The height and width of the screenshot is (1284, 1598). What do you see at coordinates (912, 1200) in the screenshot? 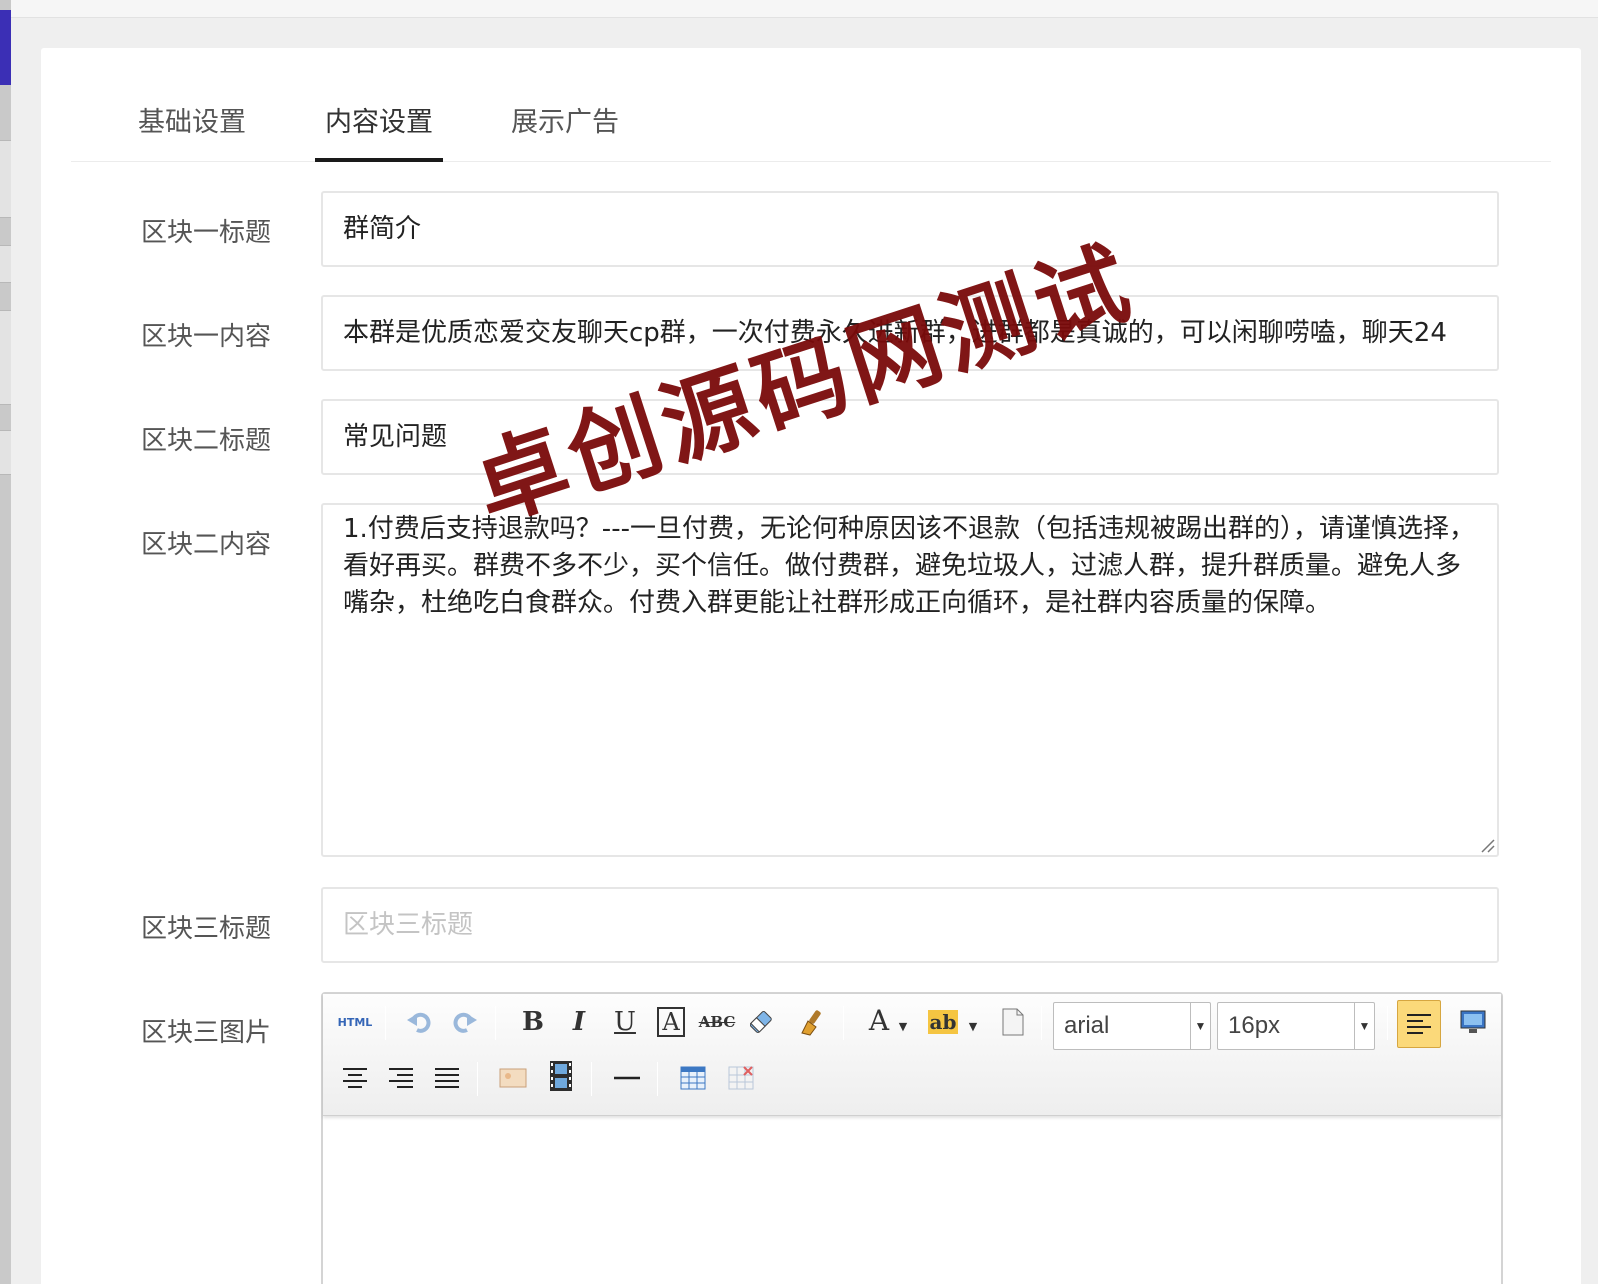
I see `editor-content-area` at bounding box center [912, 1200].